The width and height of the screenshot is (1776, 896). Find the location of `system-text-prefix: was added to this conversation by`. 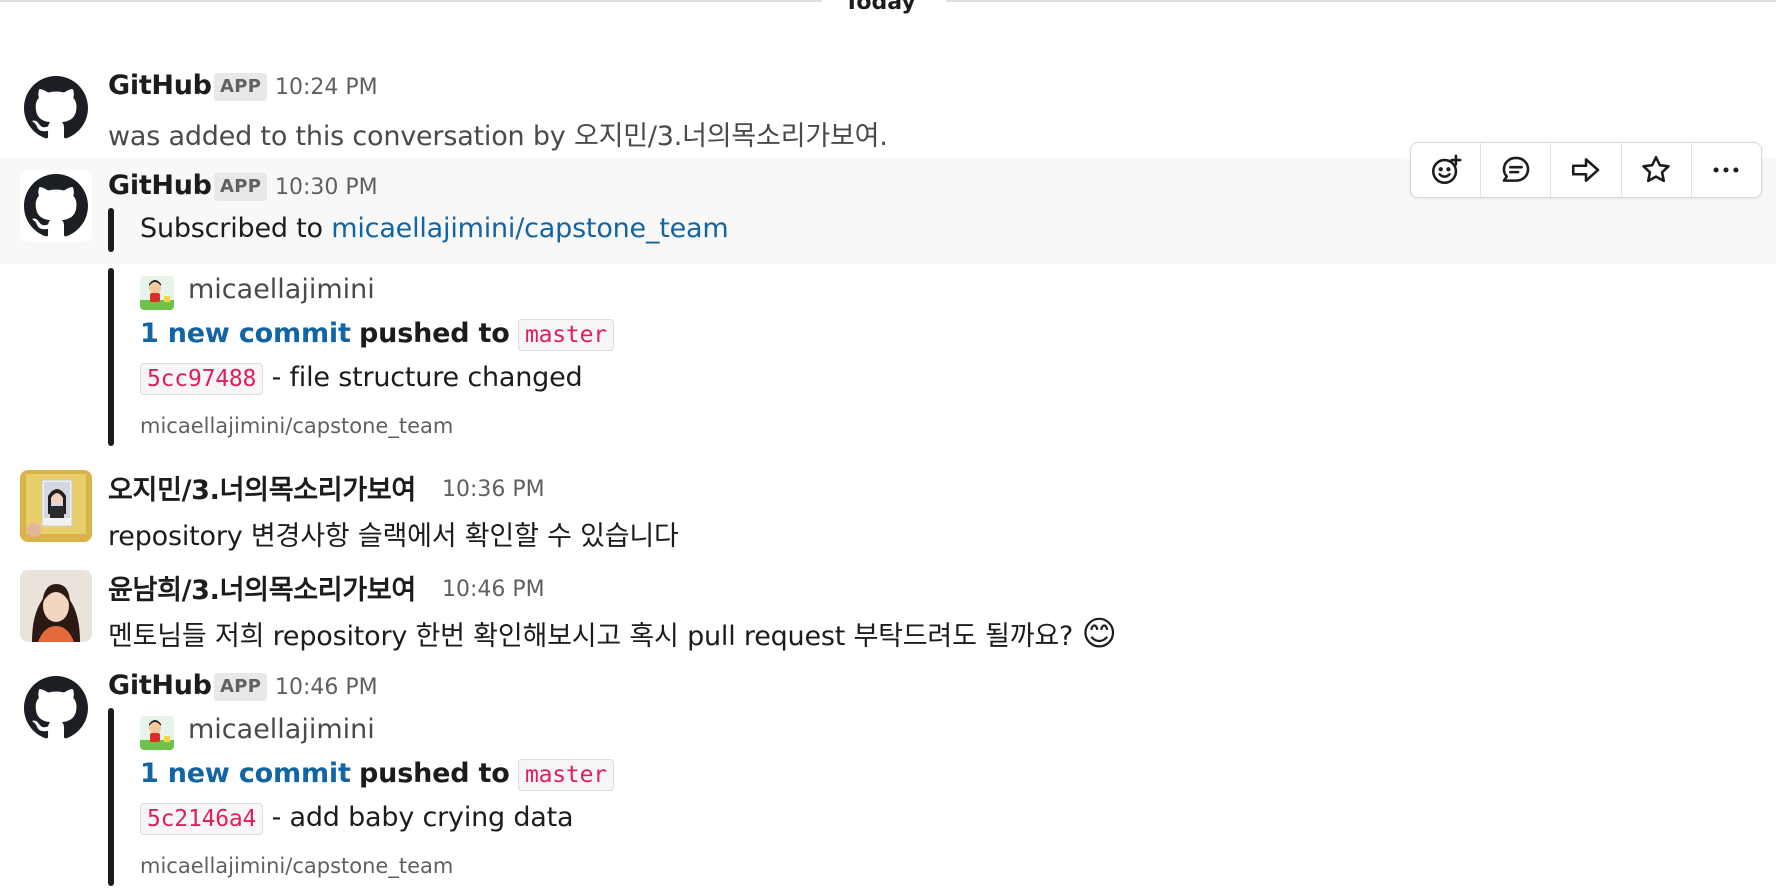

system-text-prefix: was added to this conversation by is located at coordinates (341, 136).